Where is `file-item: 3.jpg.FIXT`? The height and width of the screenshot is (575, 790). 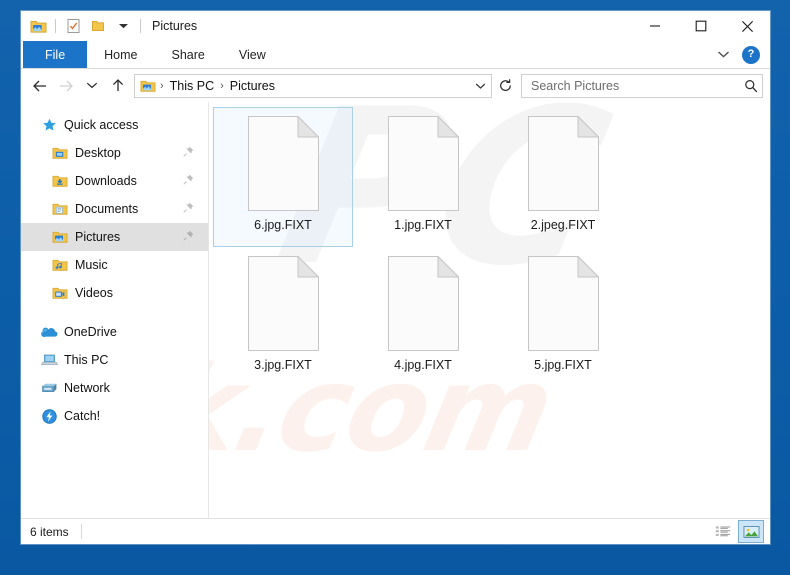
file-item: 3.jpg.FIXT is located at coordinates (283, 317).